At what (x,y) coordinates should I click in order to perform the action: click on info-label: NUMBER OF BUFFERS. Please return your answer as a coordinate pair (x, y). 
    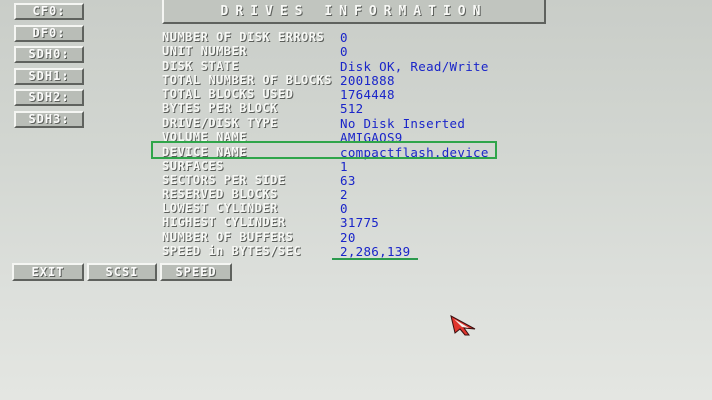
    Looking at the image, I should click on (228, 237).